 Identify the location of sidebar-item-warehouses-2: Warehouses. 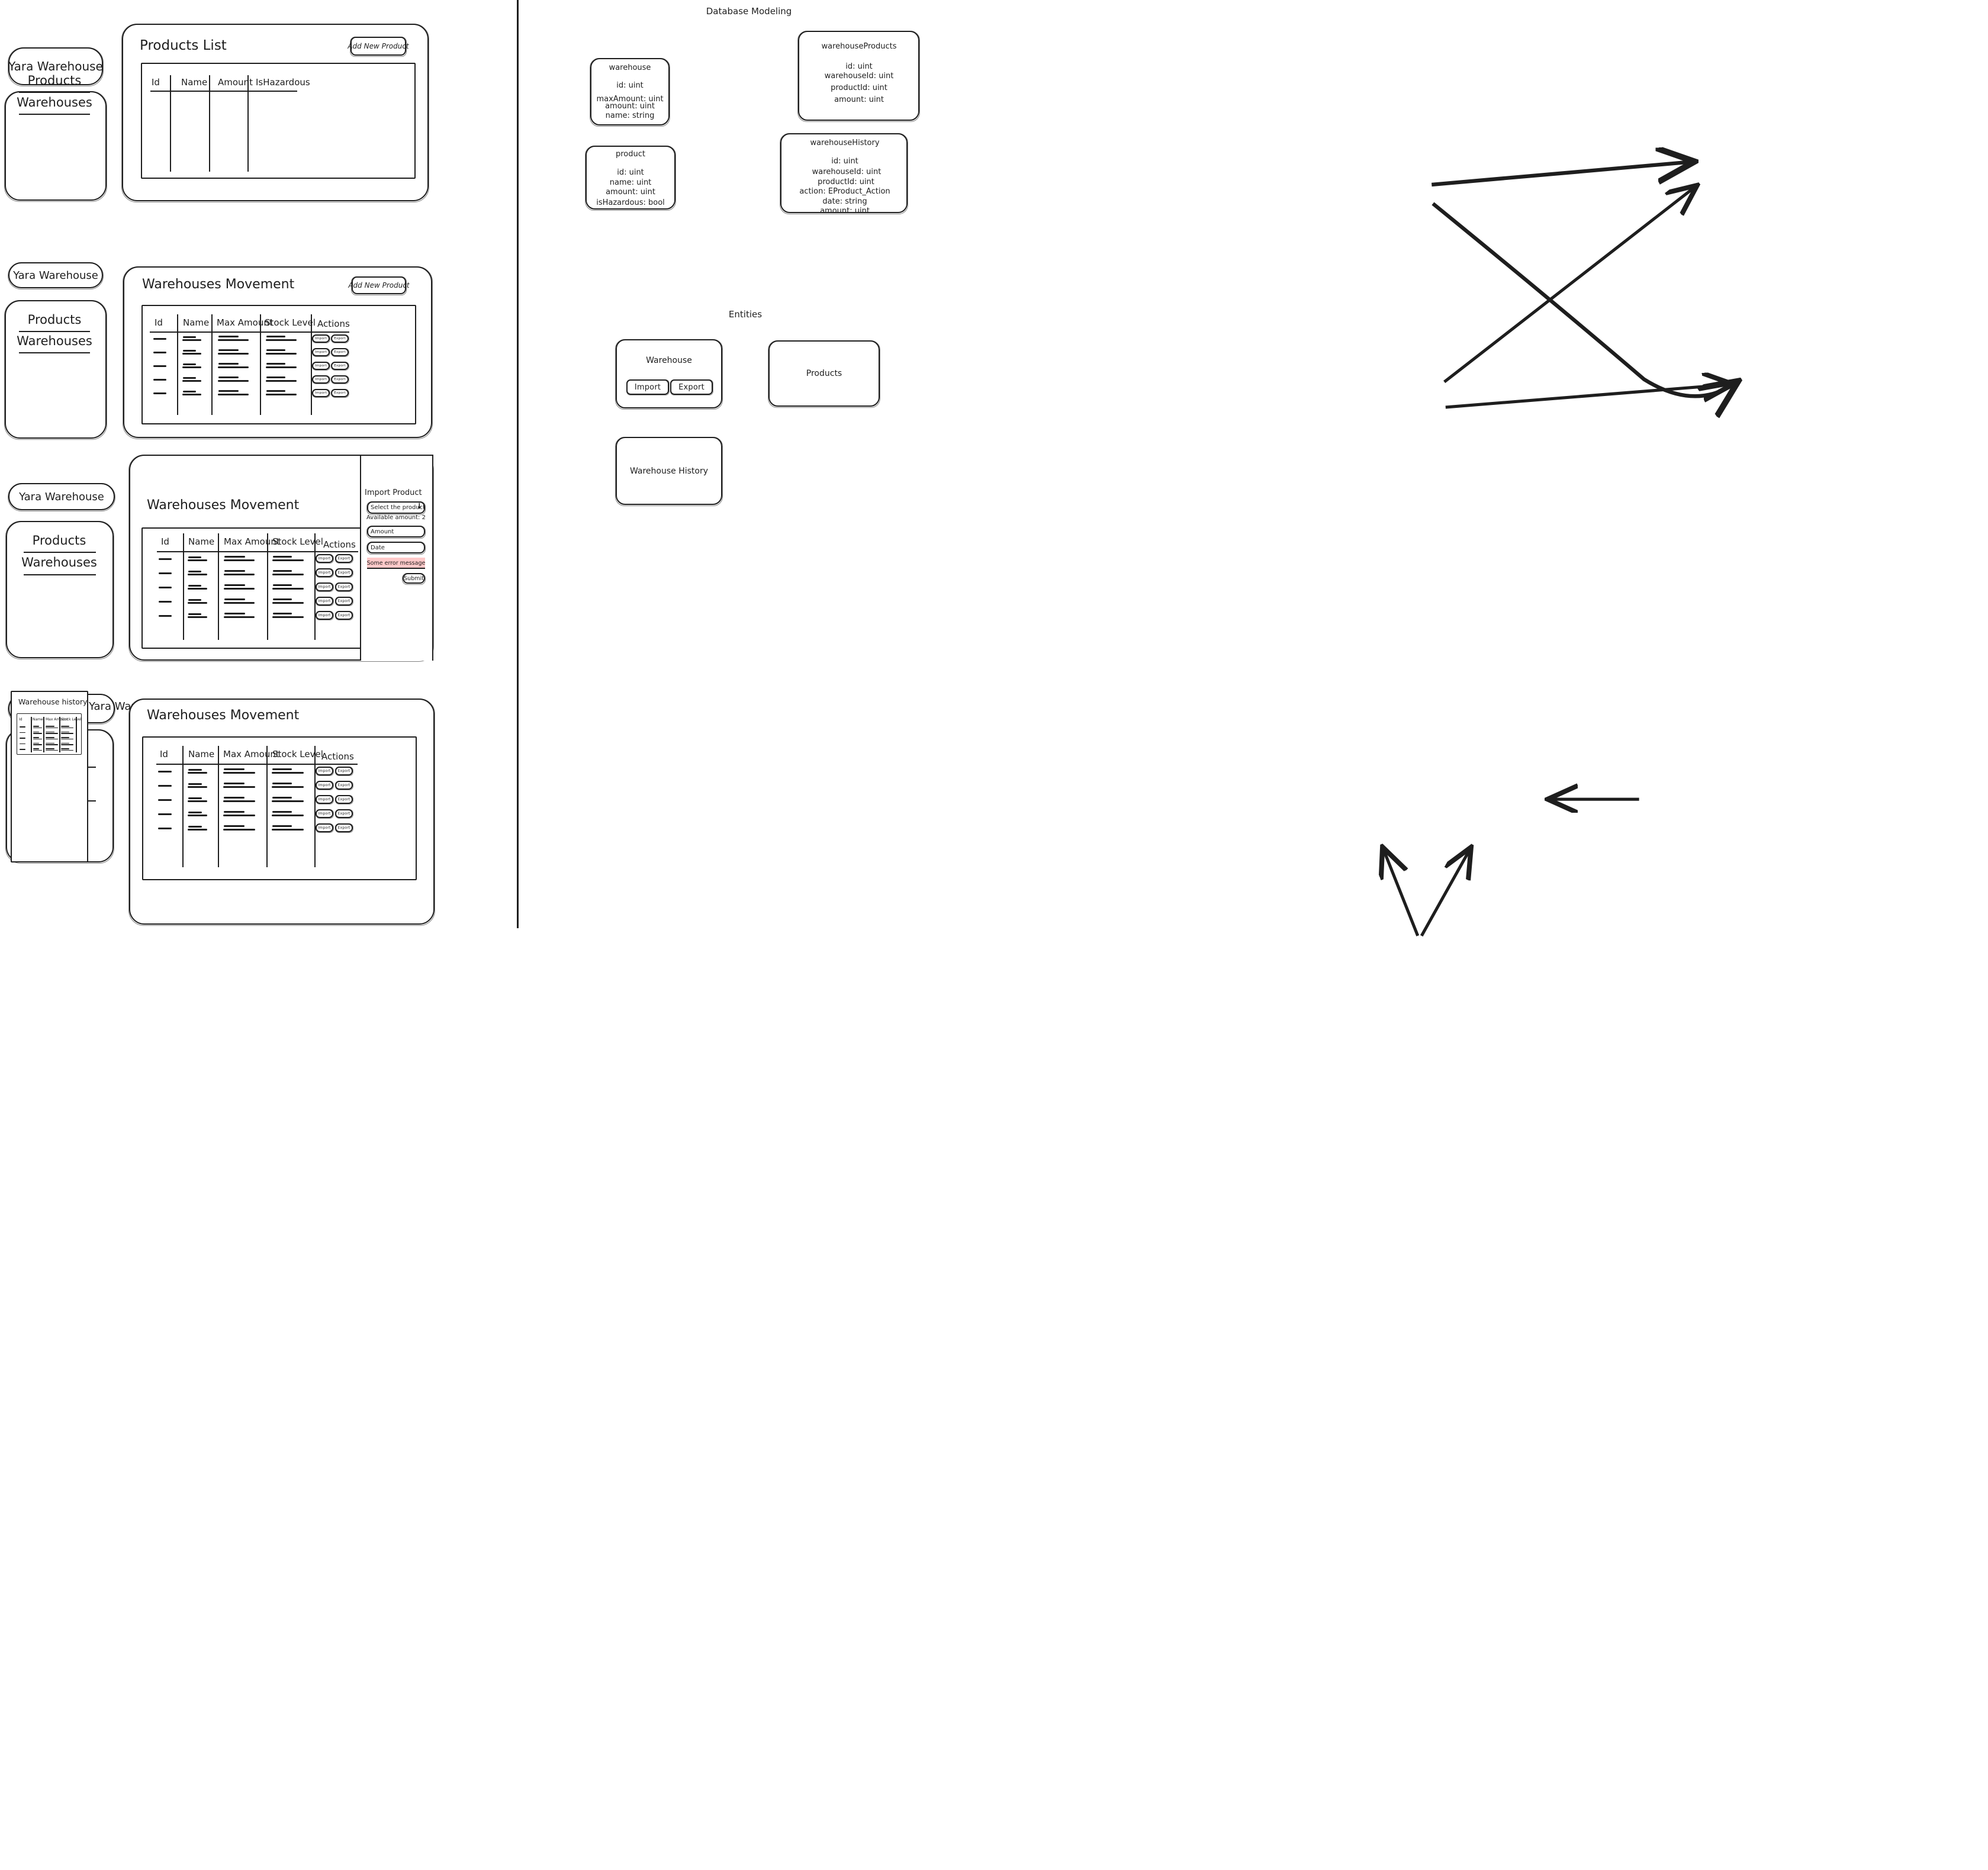
(54, 341).